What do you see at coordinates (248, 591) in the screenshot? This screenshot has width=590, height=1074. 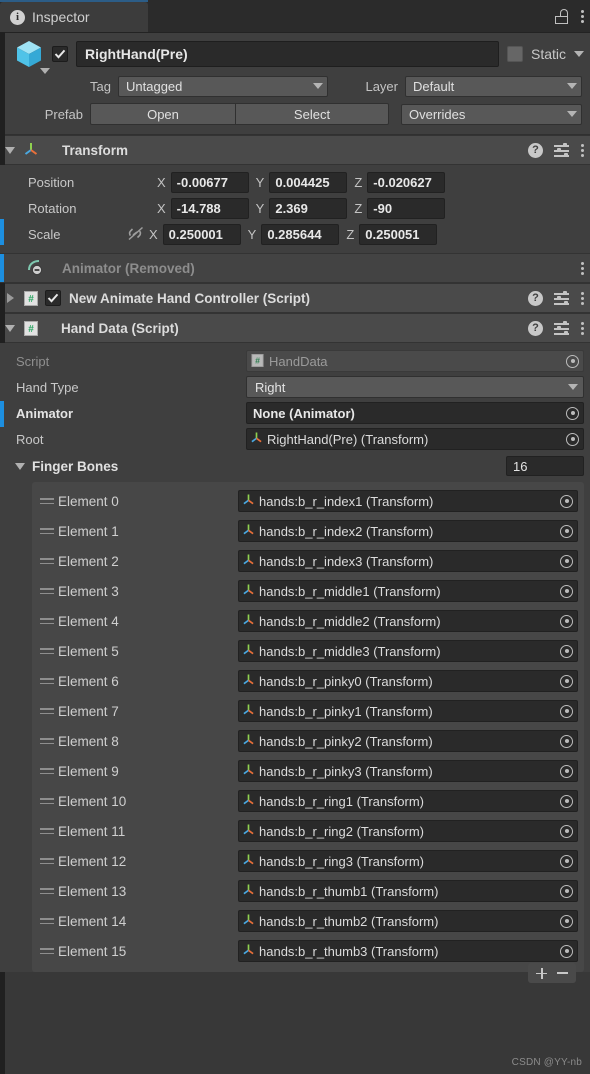 I see `transform-axis-icon` at bounding box center [248, 591].